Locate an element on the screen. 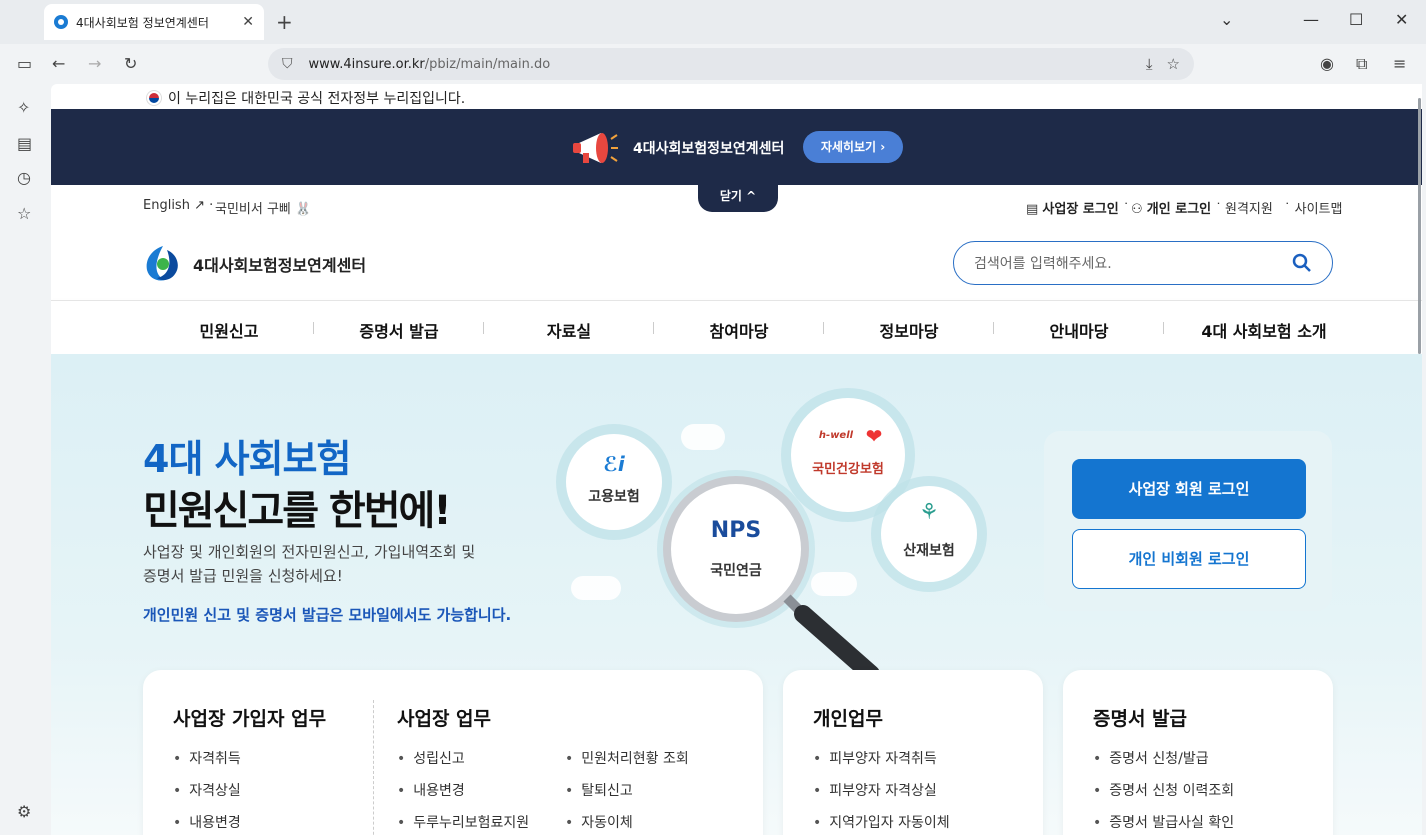 The image size is (1426, 835). hero-desc-line1: 사업장 및 개인회원의 전자민원신고, 가입내역조회 및 is located at coordinates (309, 552).